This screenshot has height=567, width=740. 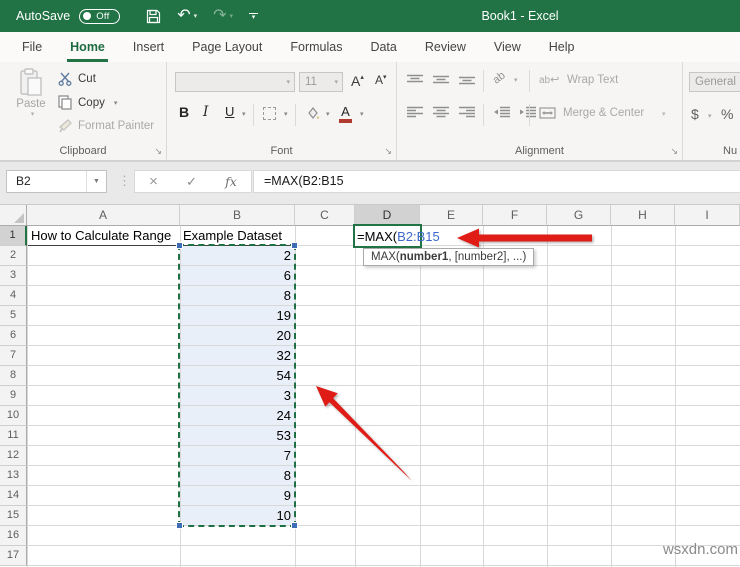 I want to click on merge-center-label: Merge & Center, so click(x=603, y=113).